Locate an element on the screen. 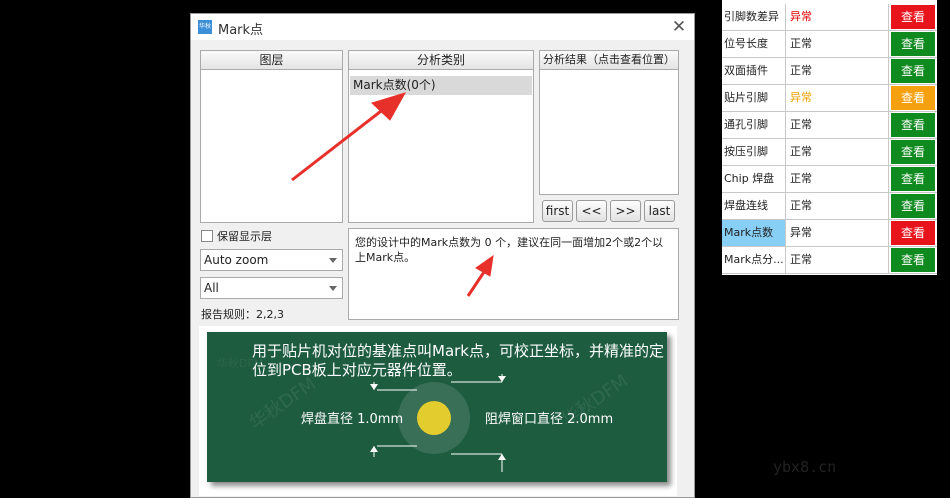 This screenshot has width=950, height=498. check-name-cell: 焊盘连线 is located at coordinates (754, 206).